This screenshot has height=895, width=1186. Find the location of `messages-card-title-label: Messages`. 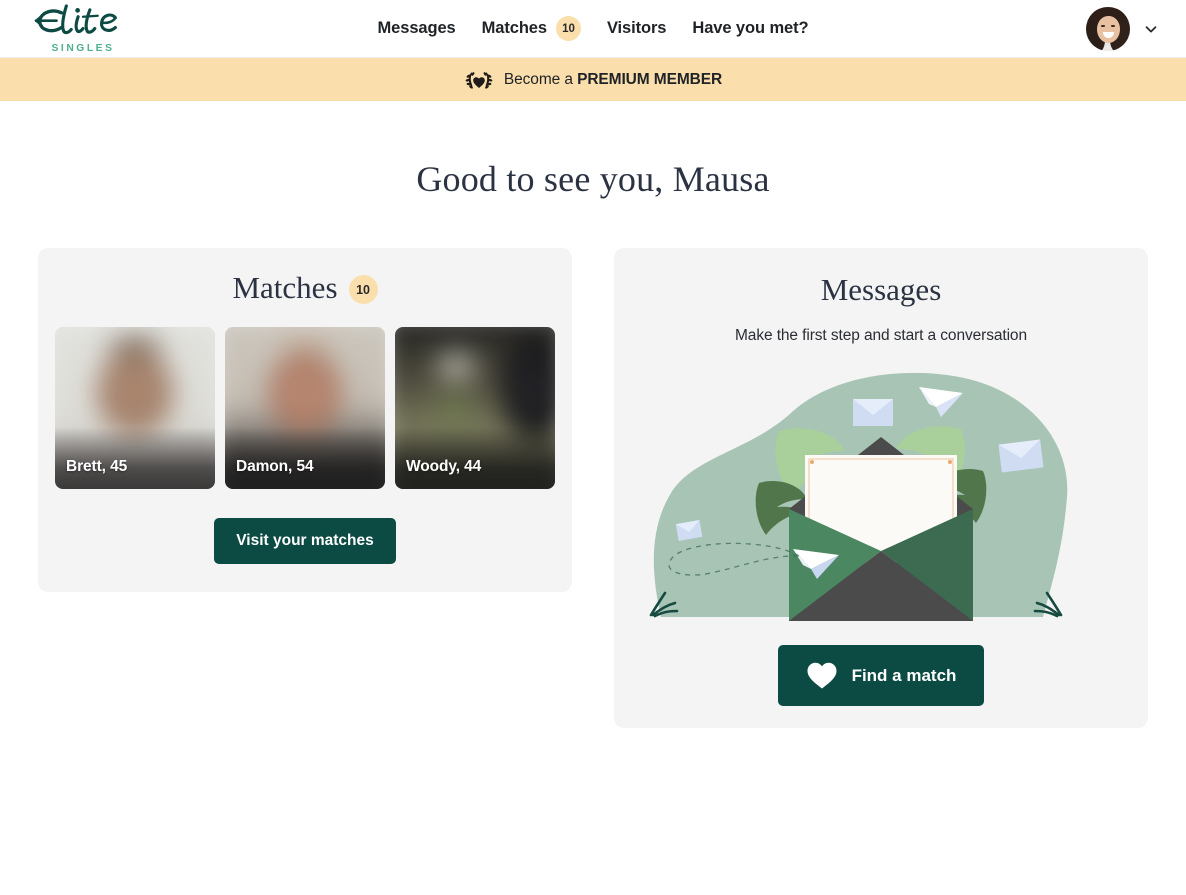

messages-card-title-label: Messages is located at coordinates (881, 289).